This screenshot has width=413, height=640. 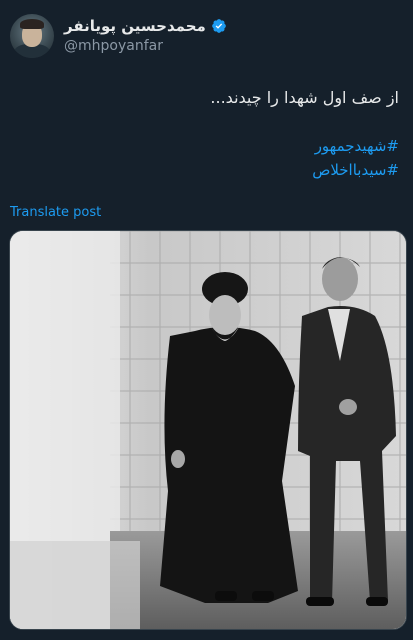 What do you see at coordinates (209, 170) in the screenshot?
I see `hashtag-link: #سیدبااخلاص` at bounding box center [209, 170].